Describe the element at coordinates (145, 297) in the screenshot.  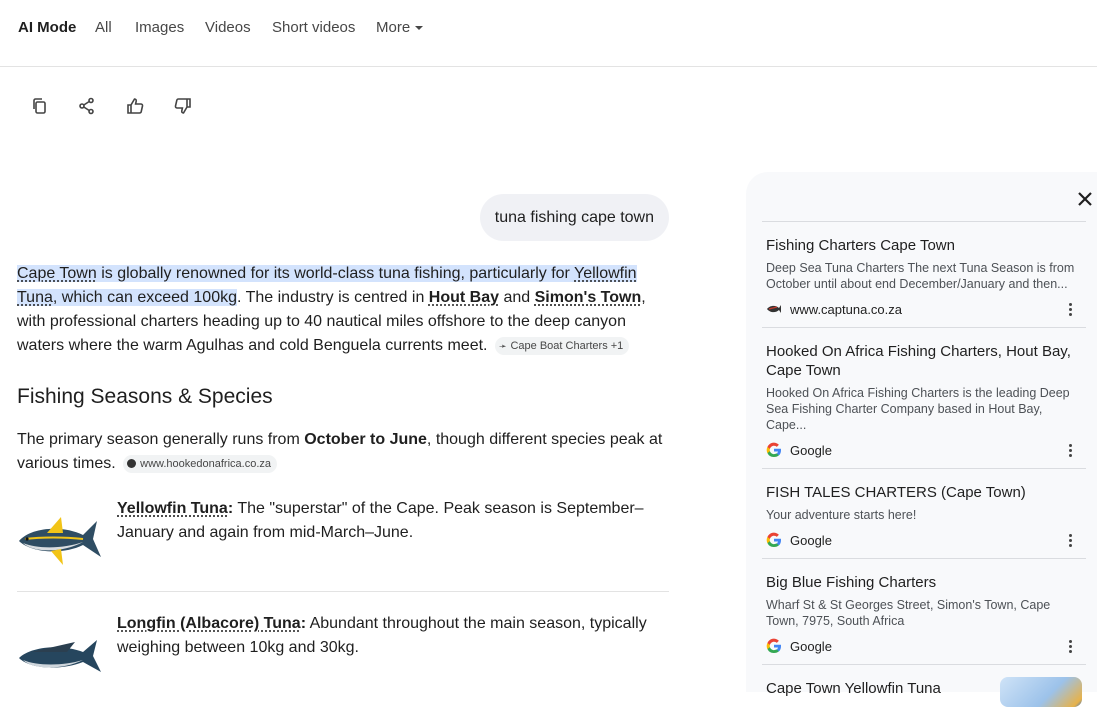
I see `highlight-text: , which can exceed 100kg` at that location.